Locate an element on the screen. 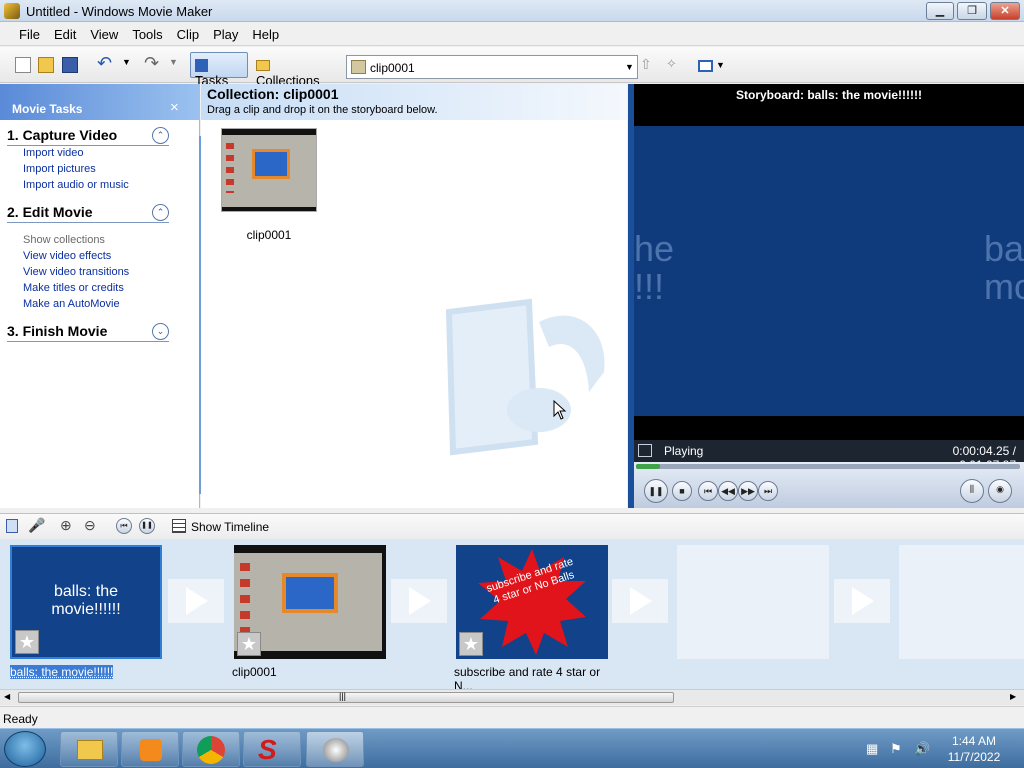 The image size is (1024, 768). previous-frame-button: ⏮ is located at coordinates (708, 491).